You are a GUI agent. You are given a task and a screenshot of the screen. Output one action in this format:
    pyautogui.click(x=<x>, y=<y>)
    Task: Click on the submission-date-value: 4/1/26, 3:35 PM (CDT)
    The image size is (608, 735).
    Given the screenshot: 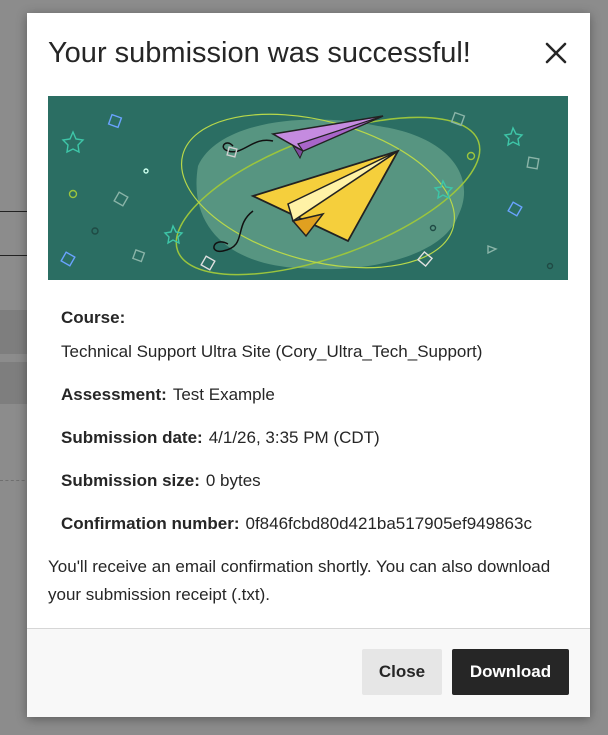 What is the action you would take?
    pyautogui.click(x=294, y=437)
    